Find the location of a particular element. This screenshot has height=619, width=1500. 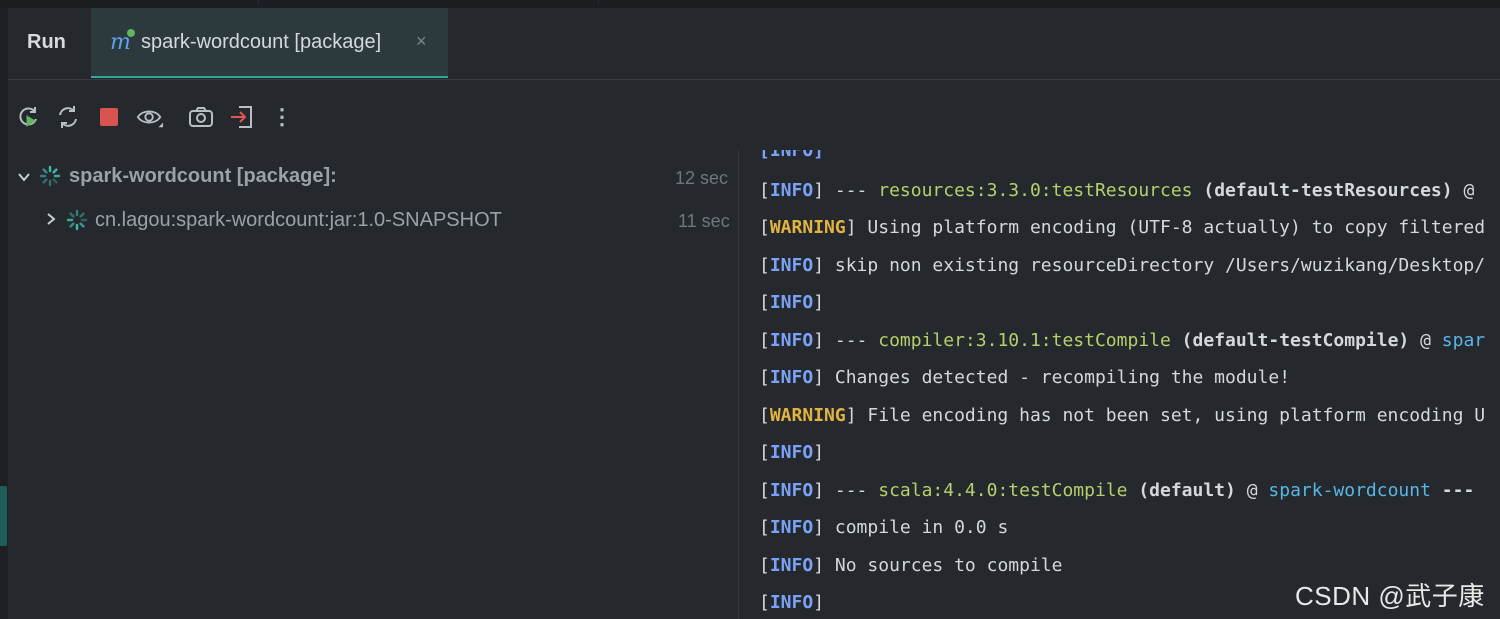

screenshot-icon is located at coordinates (201, 117).